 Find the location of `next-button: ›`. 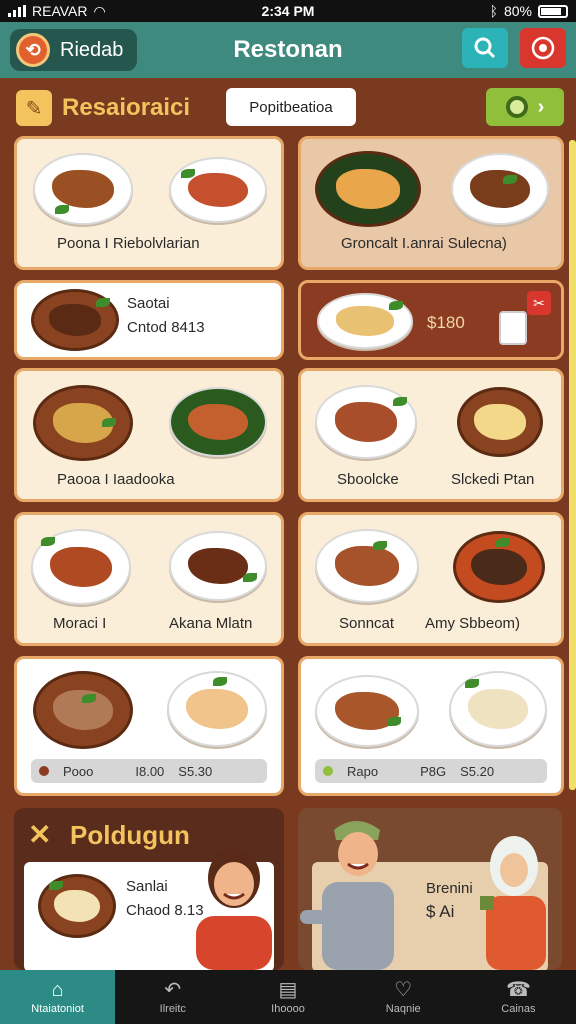

next-button: › is located at coordinates (525, 107).